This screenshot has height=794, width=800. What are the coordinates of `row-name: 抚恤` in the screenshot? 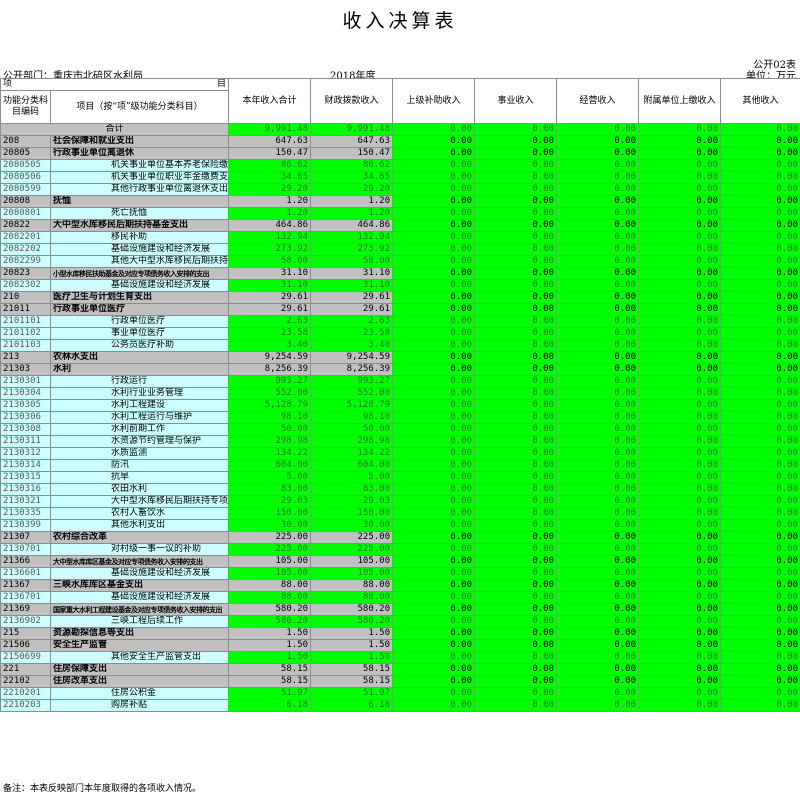 It's located at (139, 201).